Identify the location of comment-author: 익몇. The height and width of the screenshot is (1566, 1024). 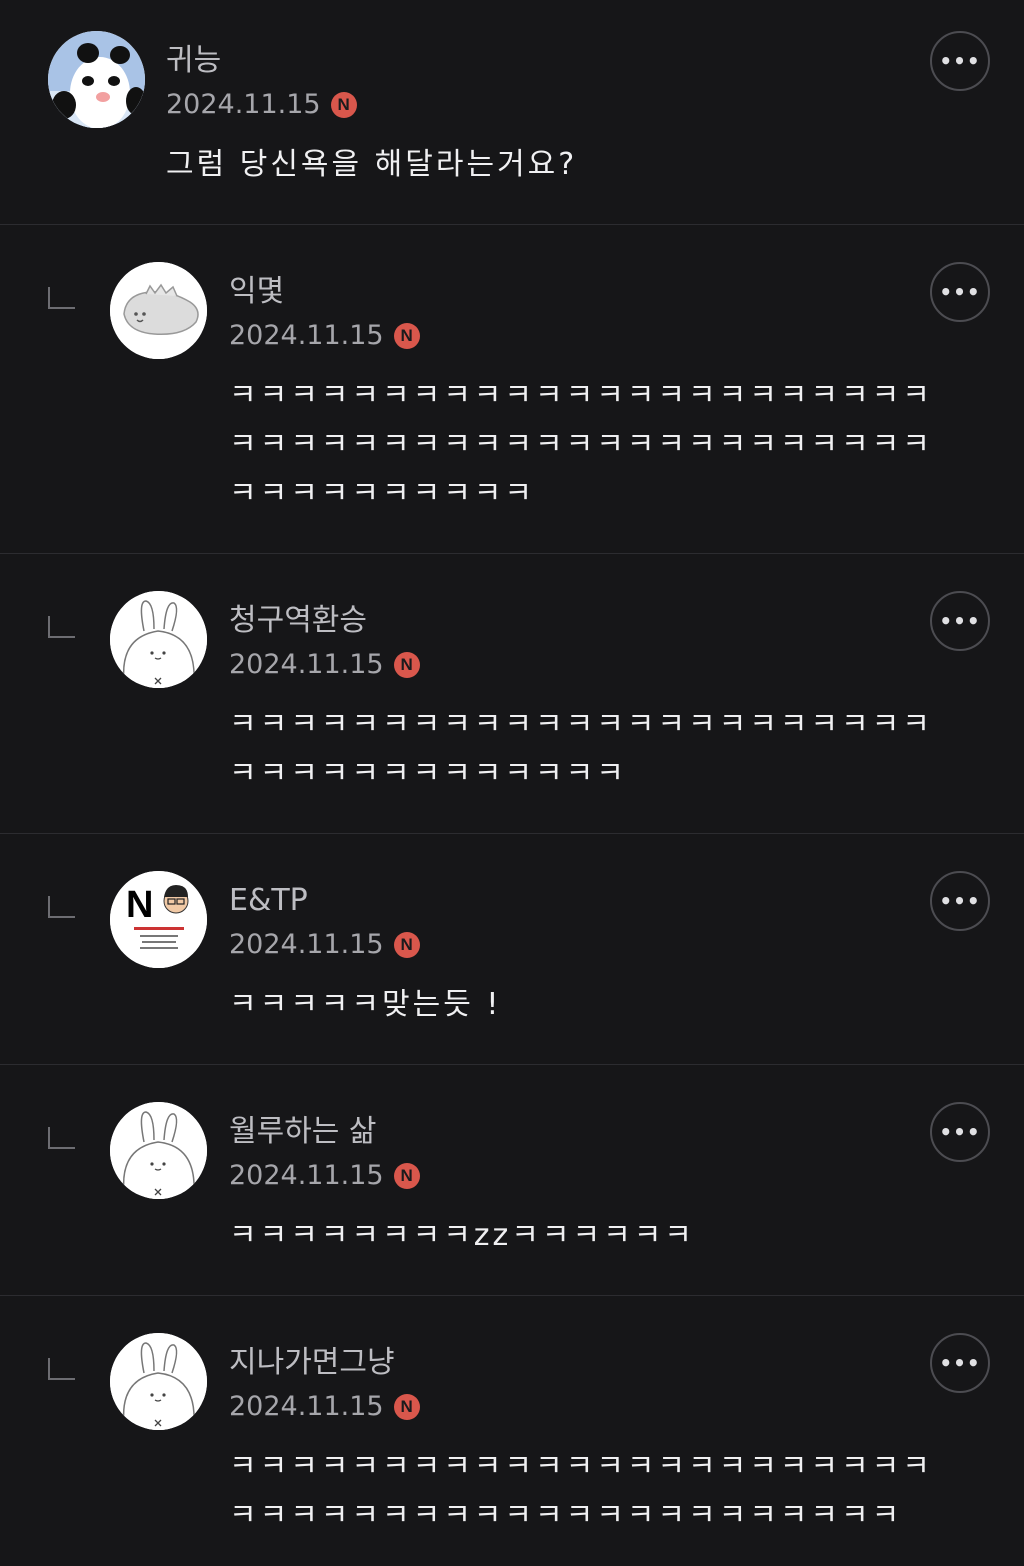
(256, 292).